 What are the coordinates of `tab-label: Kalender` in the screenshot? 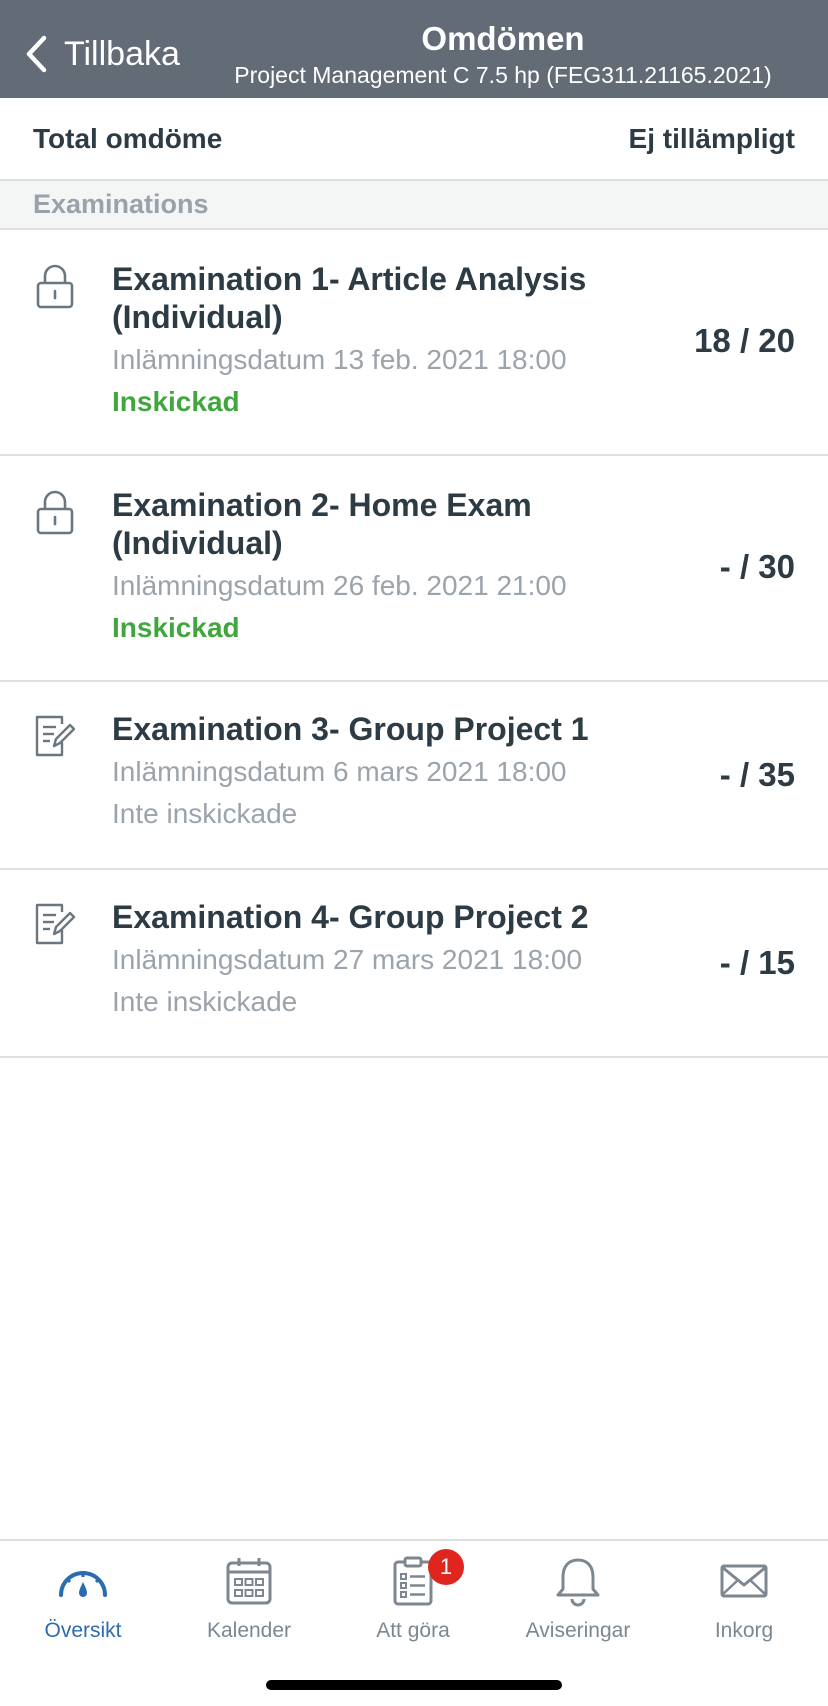 It's located at (249, 1630).